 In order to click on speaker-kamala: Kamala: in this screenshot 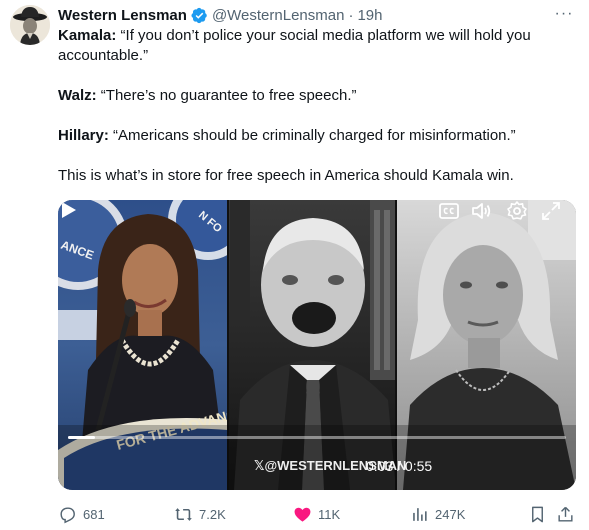, I will do `click(87, 35)`.